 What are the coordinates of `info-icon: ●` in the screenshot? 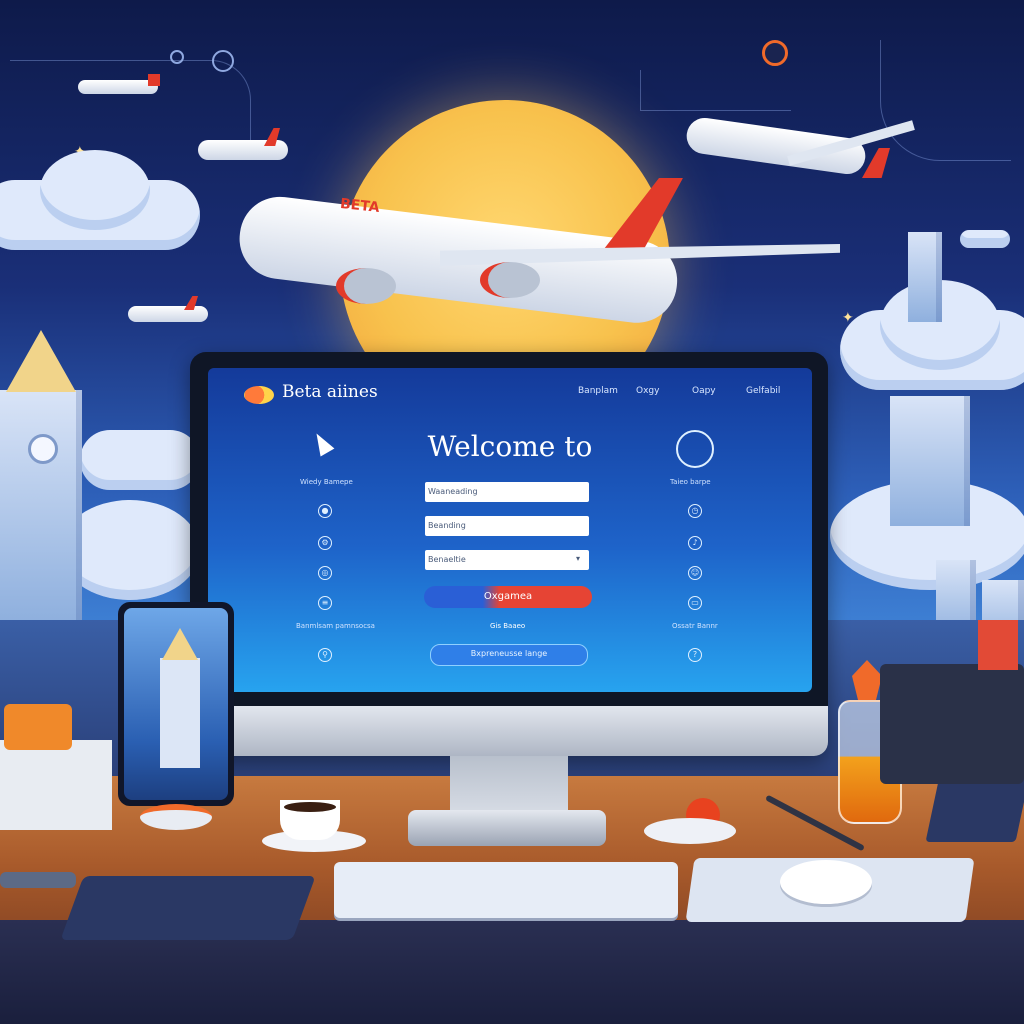 It's located at (325, 511).